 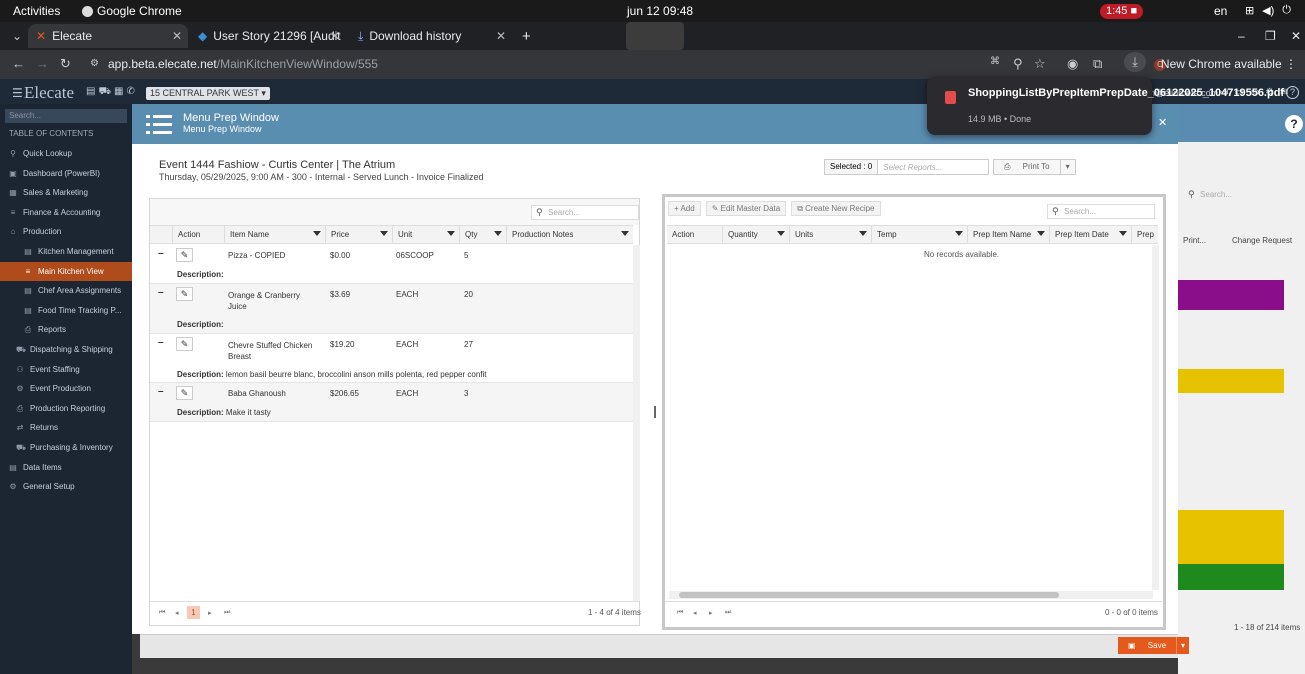 I want to click on sidebar-item-event-staffing: ⚇ Event Staffing, so click(x=66, y=370).